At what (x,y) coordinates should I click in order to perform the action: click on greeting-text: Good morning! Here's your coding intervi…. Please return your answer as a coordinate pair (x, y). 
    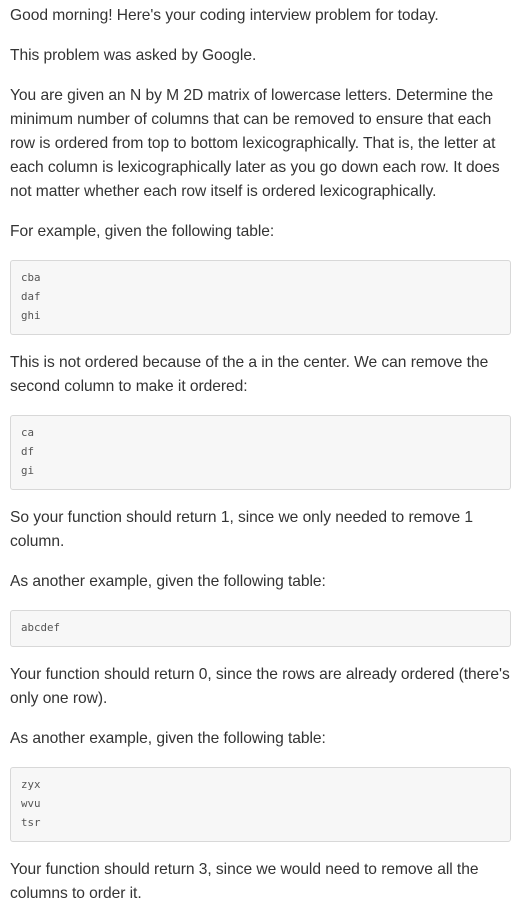
    Looking at the image, I should click on (224, 15).